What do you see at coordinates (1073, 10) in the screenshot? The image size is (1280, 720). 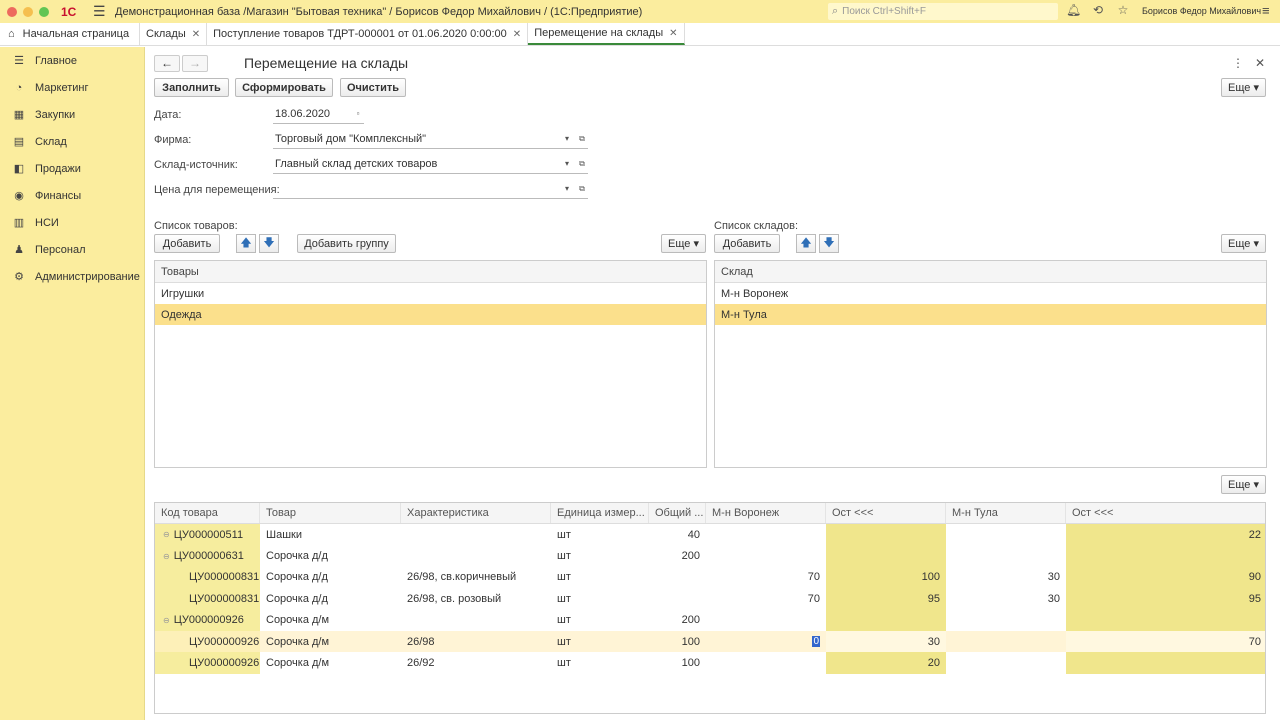 I see `bell-icon: 🔔︎` at bounding box center [1073, 10].